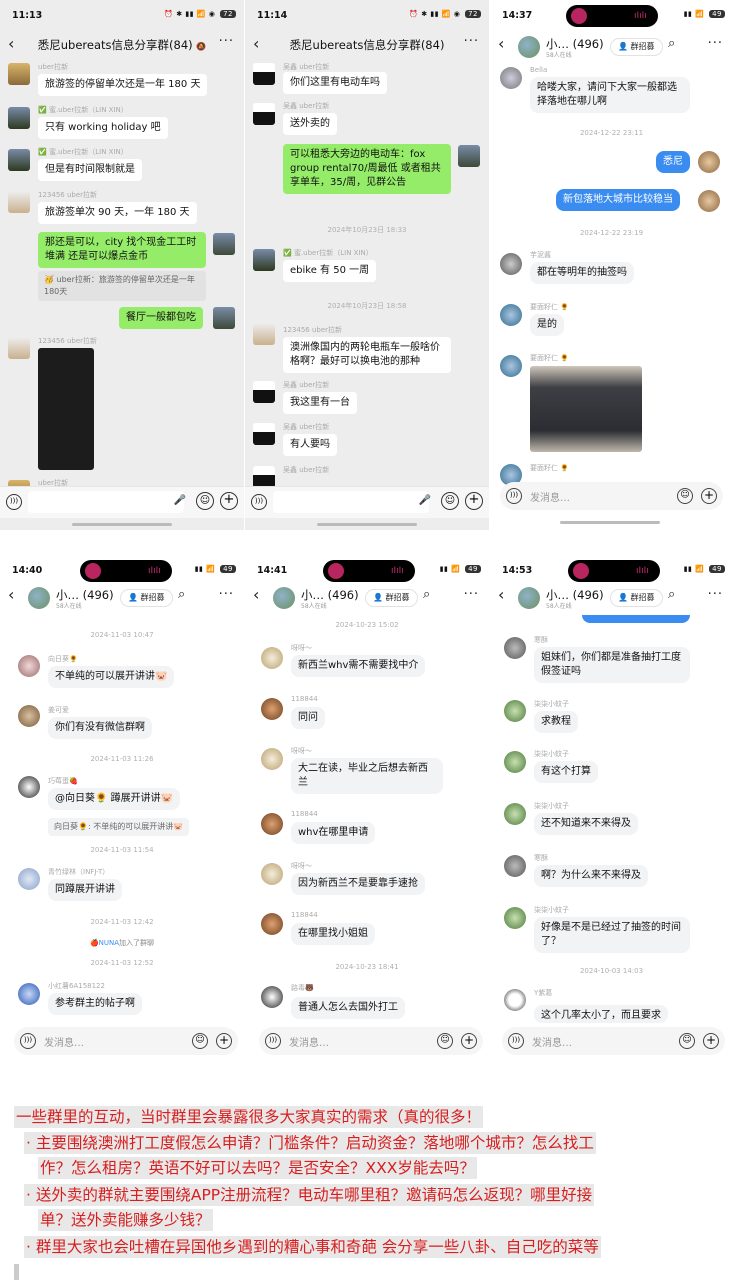  I want to click on message-bubble: 不单纯的可以展开讲讲🐷, so click(111, 677).